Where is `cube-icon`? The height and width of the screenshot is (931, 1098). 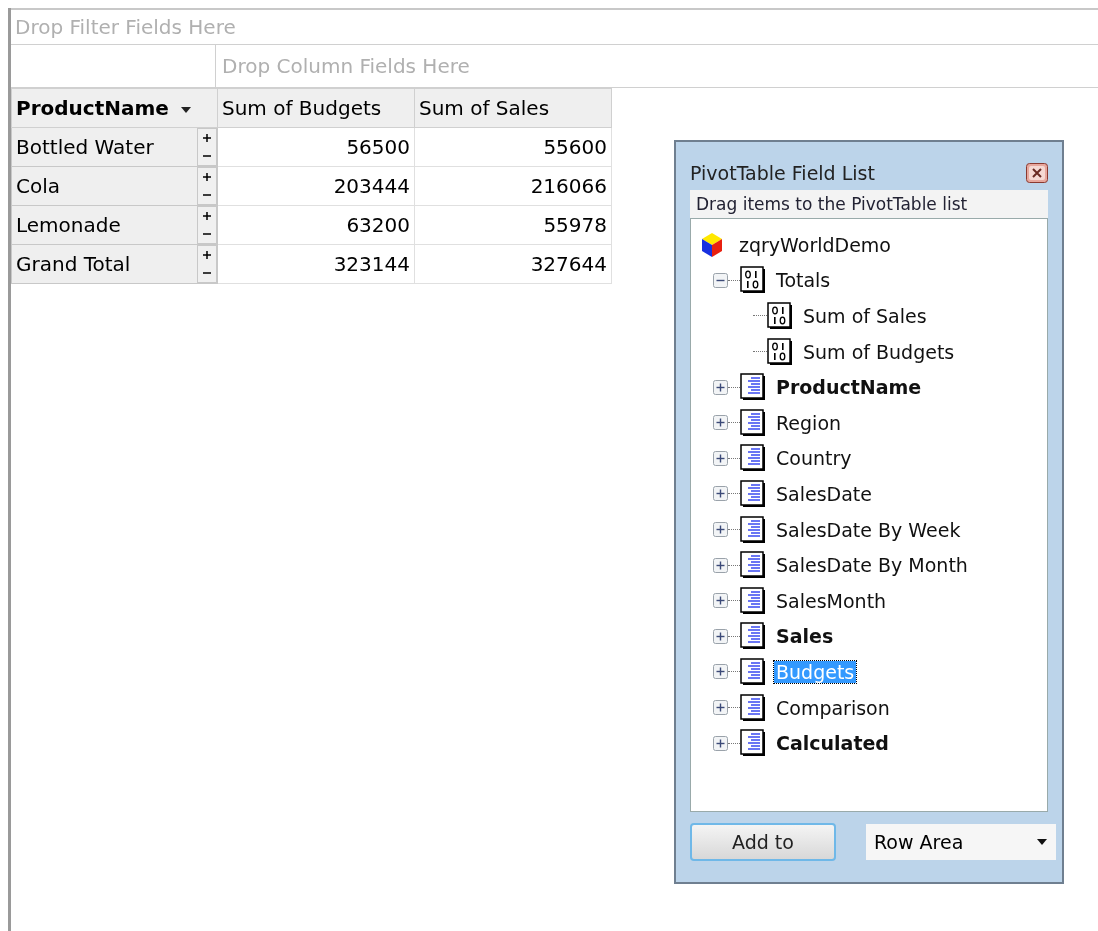
cube-icon is located at coordinates (712, 244).